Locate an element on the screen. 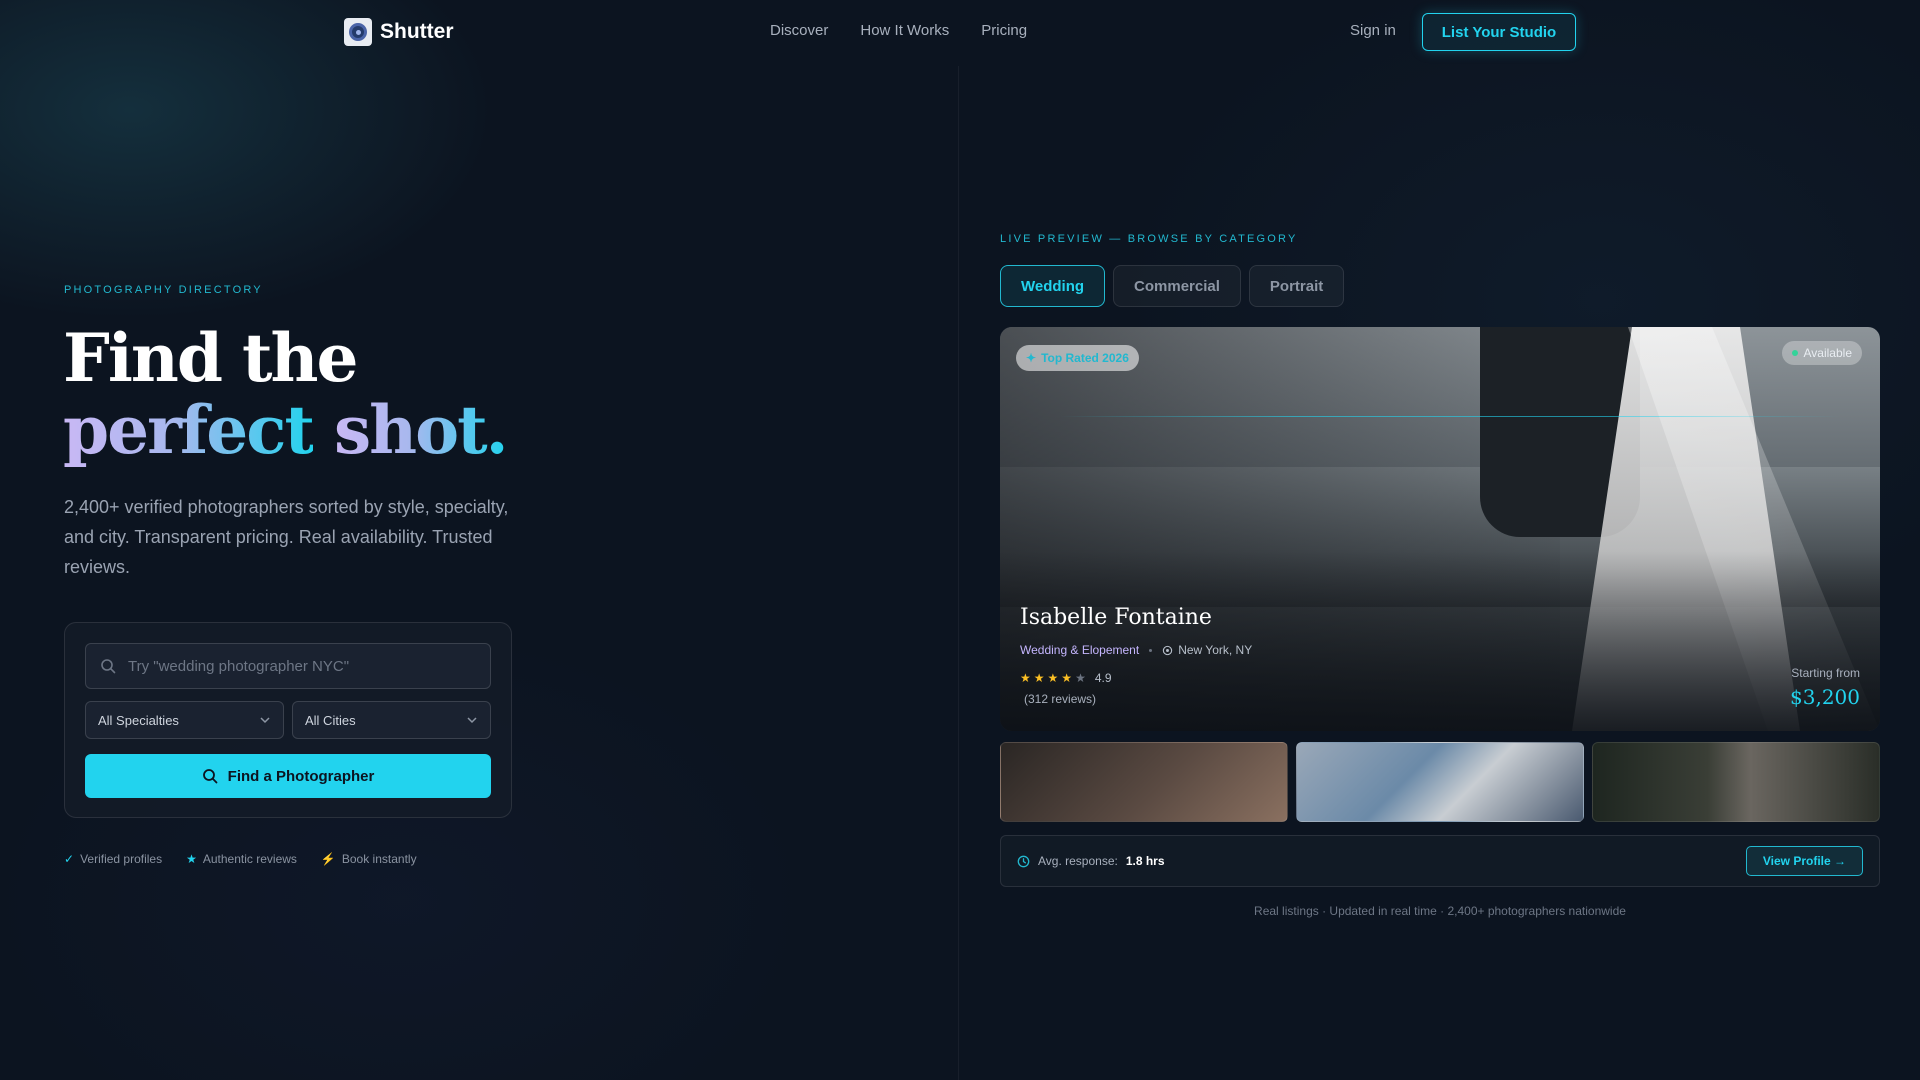 The height and width of the screenshot is (1080, 1920). brand-name: Shutter is located at coordinates (417, 31).